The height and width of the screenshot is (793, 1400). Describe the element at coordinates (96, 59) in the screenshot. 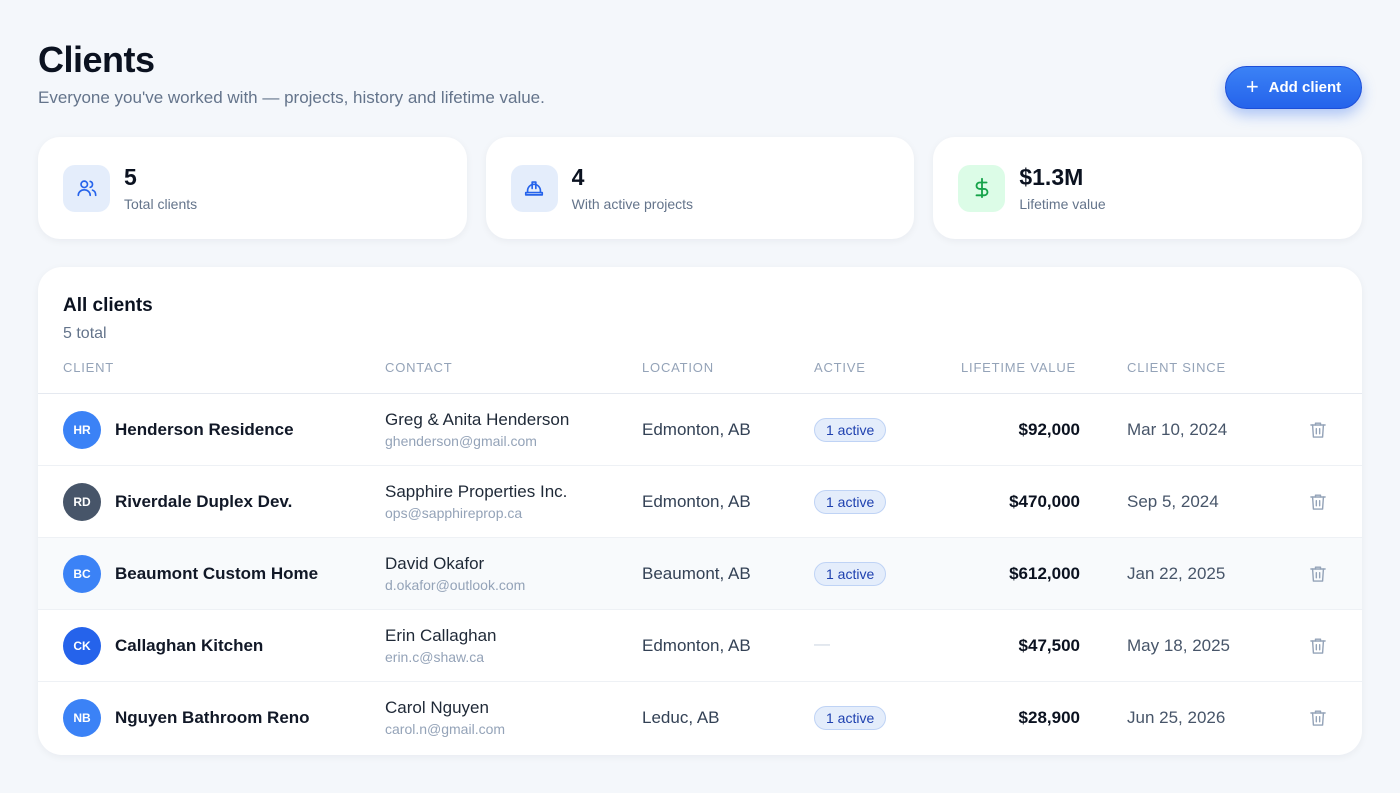

I see `page-title: Clients` at that location.